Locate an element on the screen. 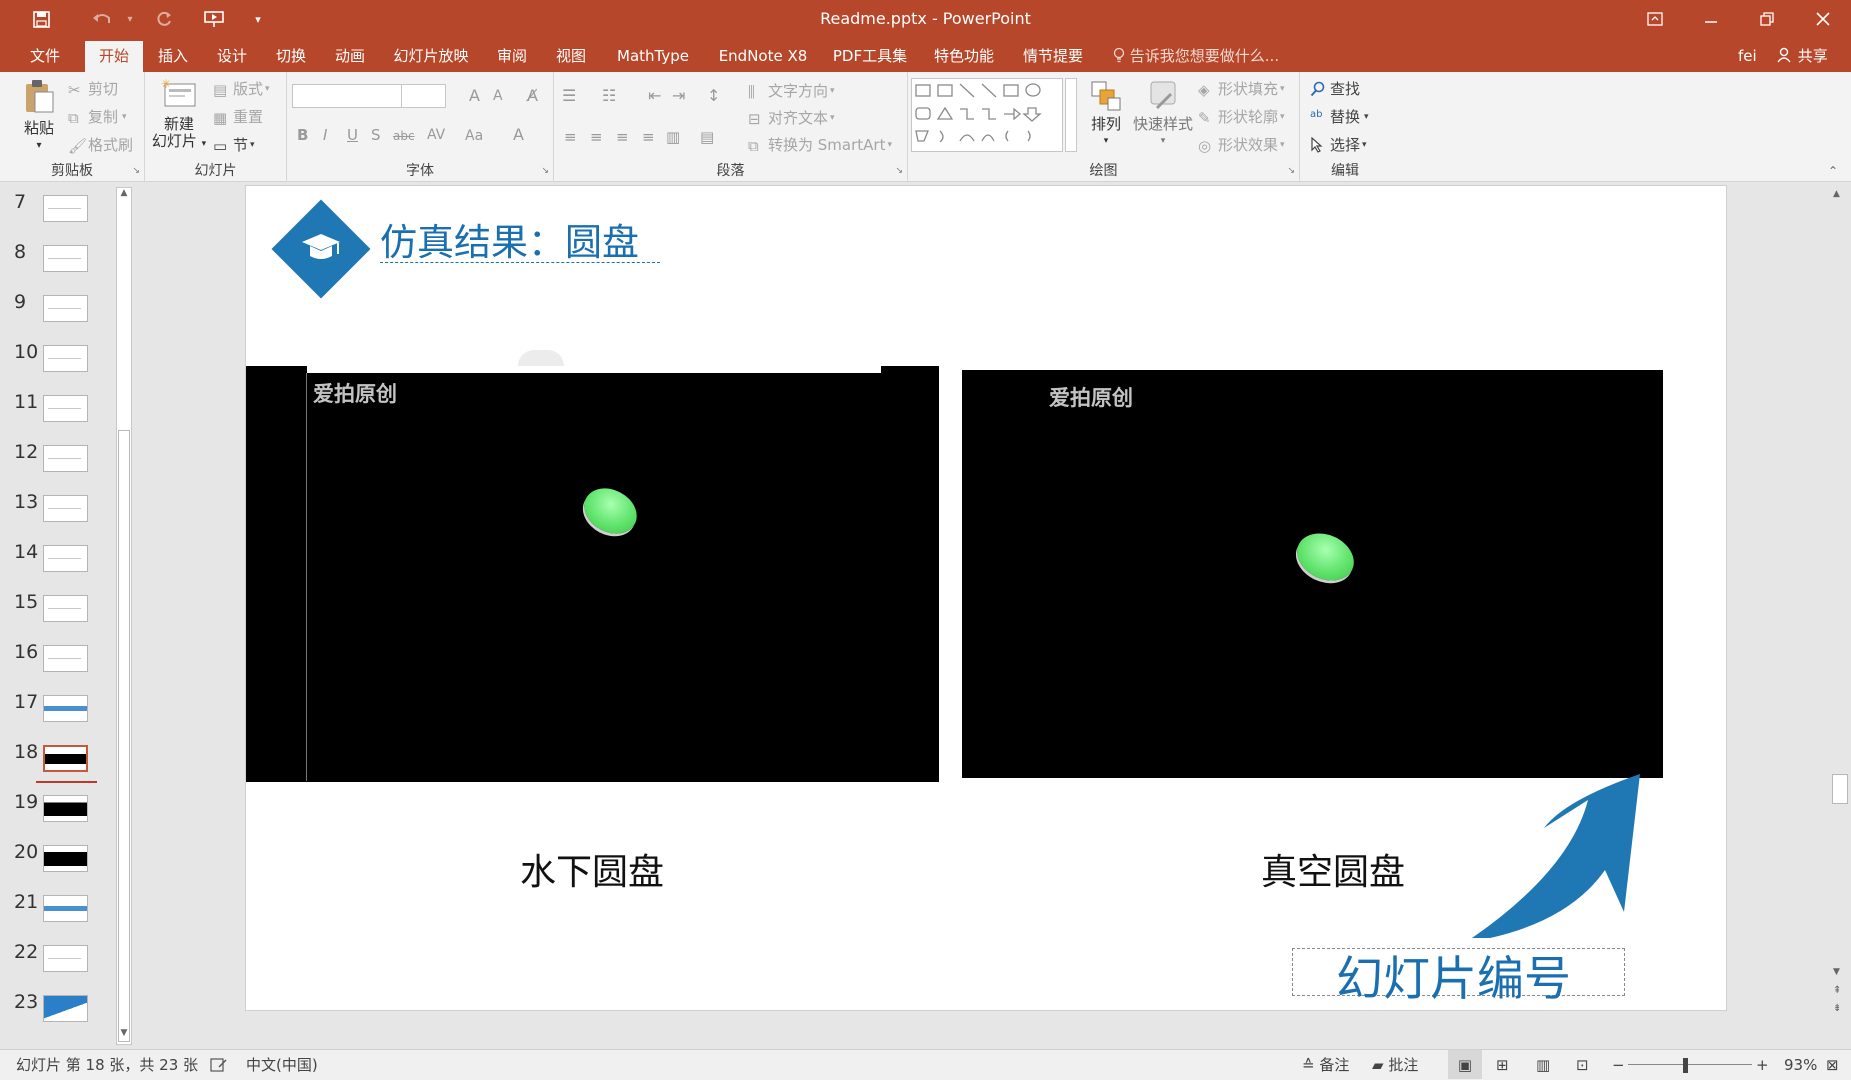 The width and height of the screenshot is (1851, 1080). strikethrough-button: abc is located at coordinates (404, 136).